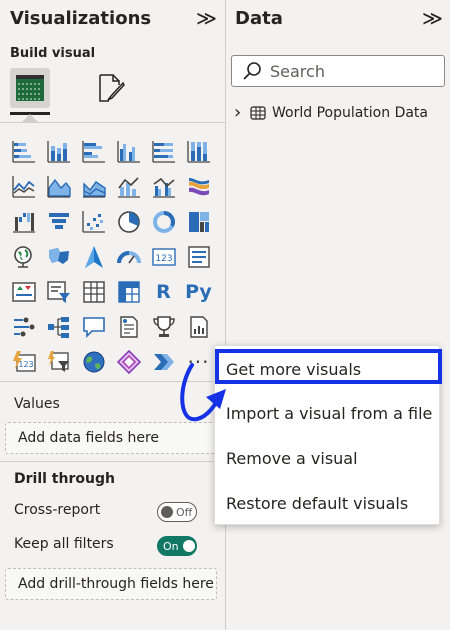  Describe the element at coordinates (58, 326) in the screenshot. I see `decomposition-tree-icon` at that location.